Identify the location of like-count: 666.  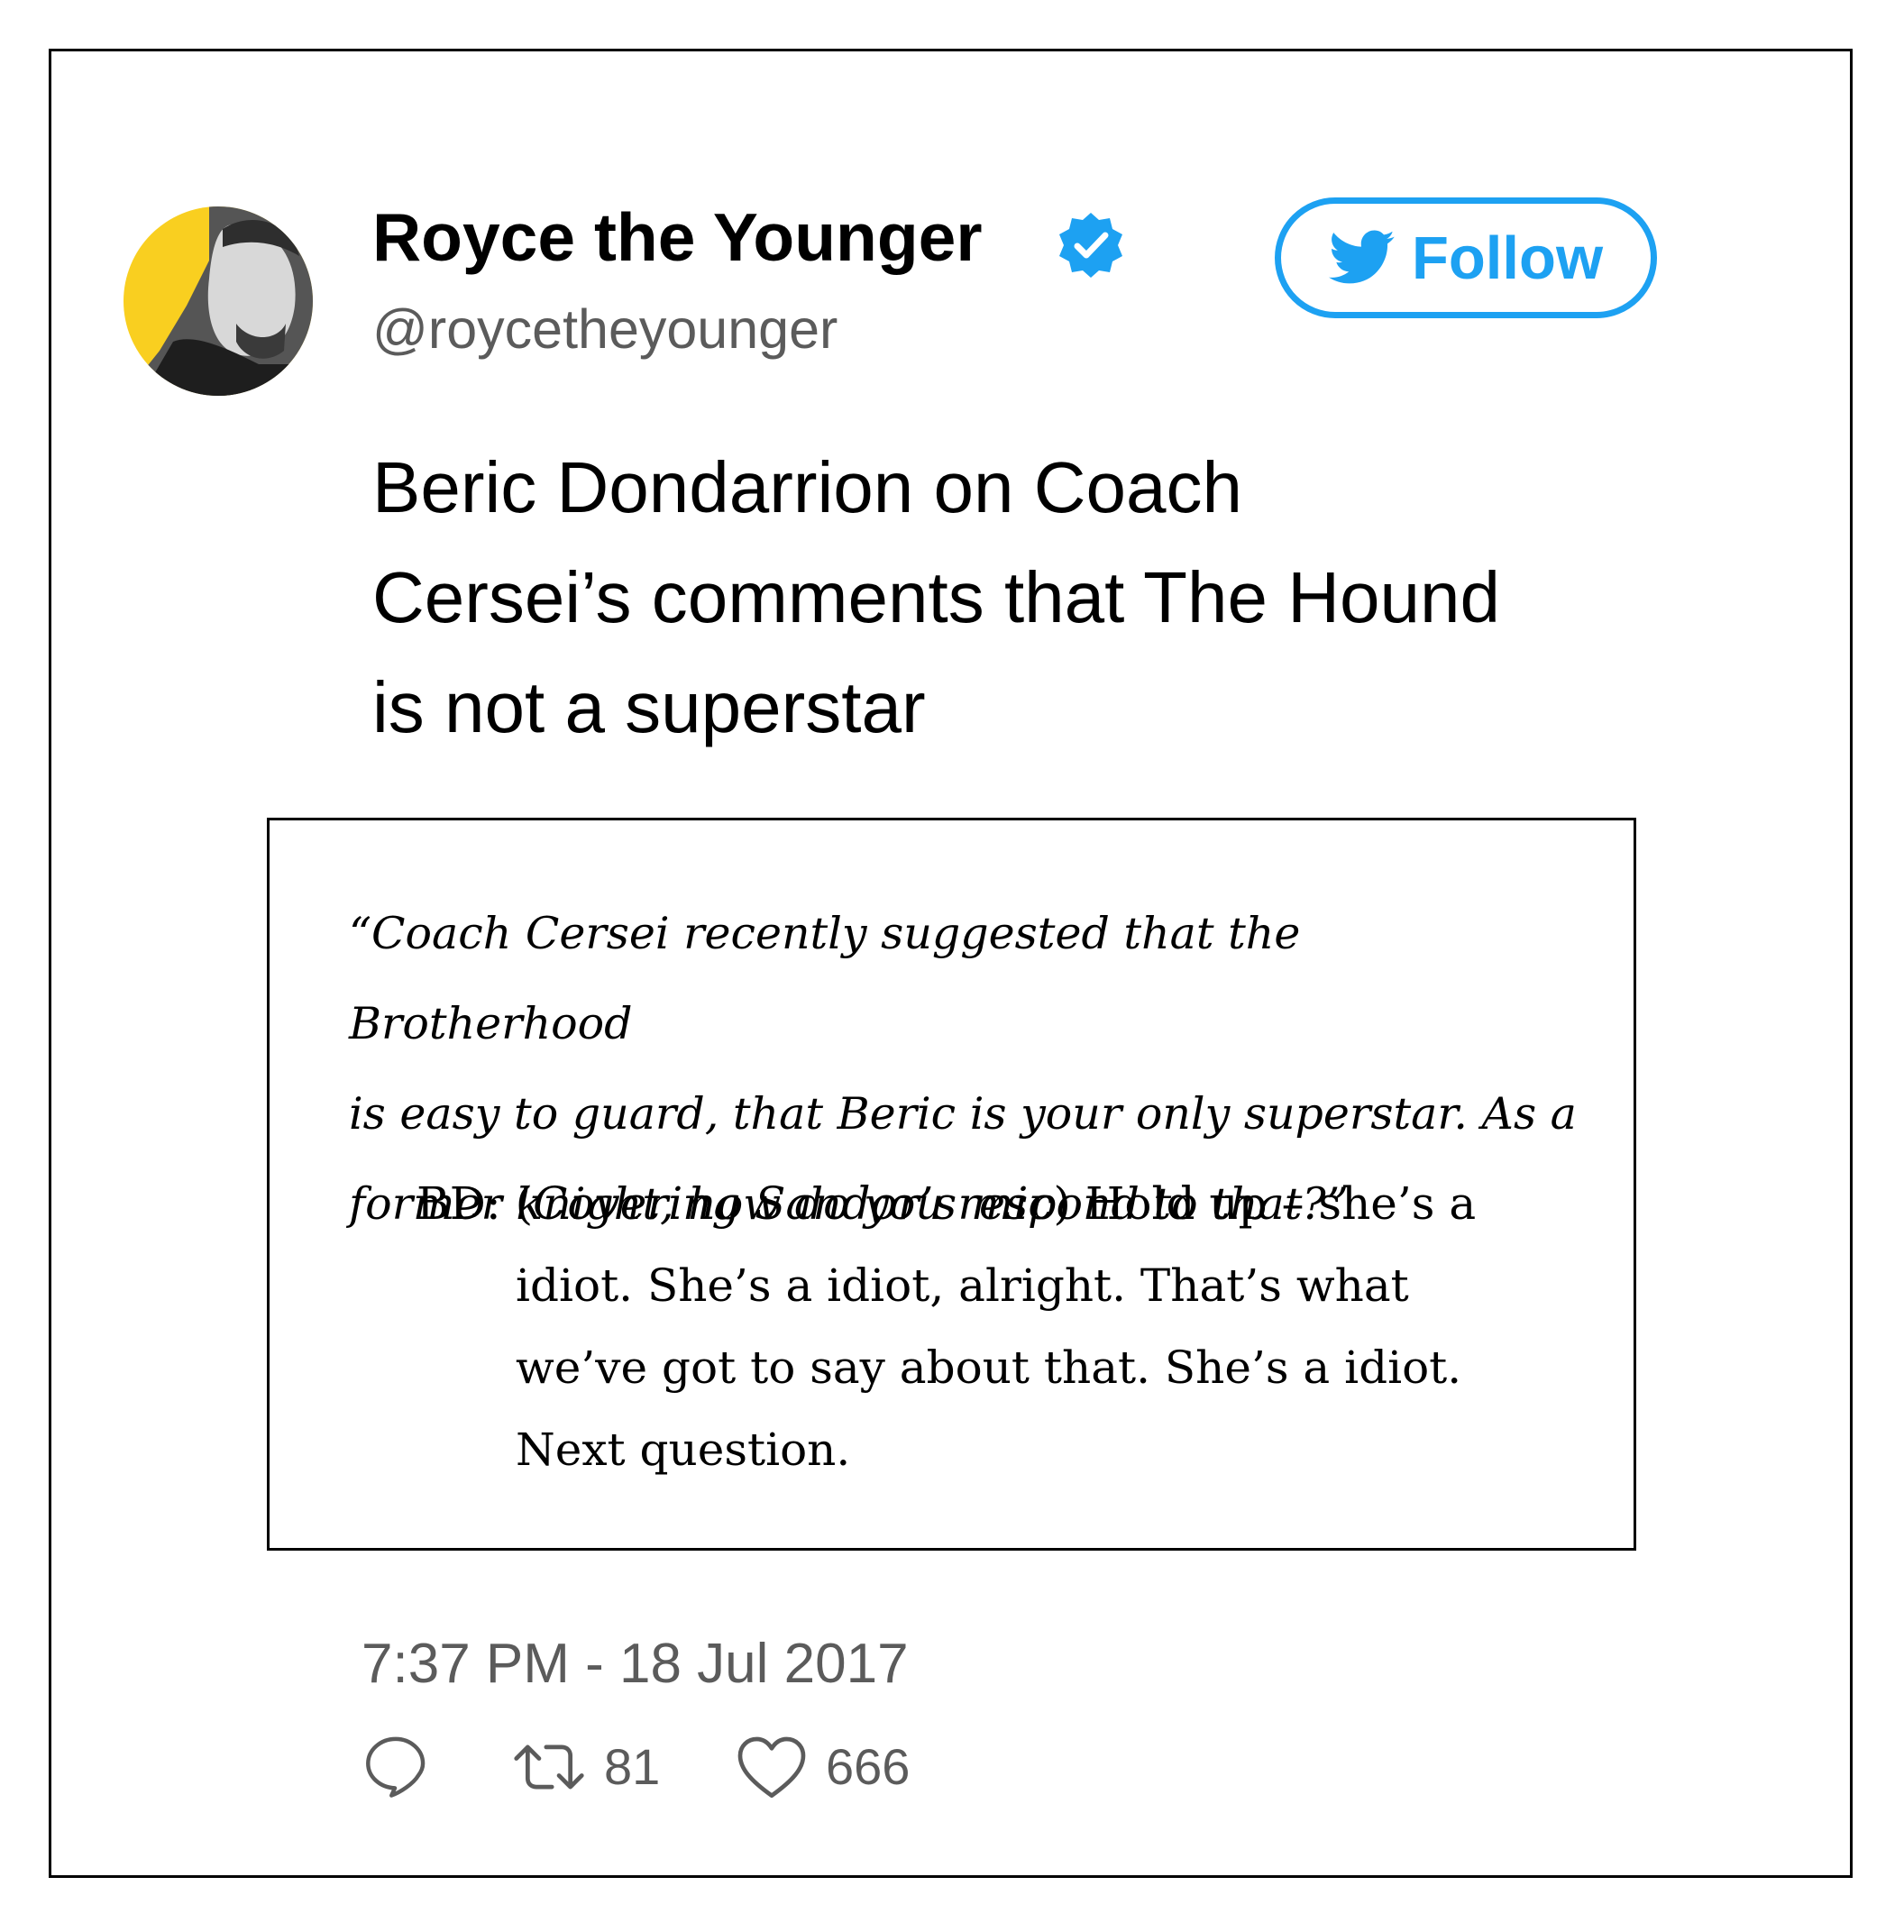
(869, 1767).